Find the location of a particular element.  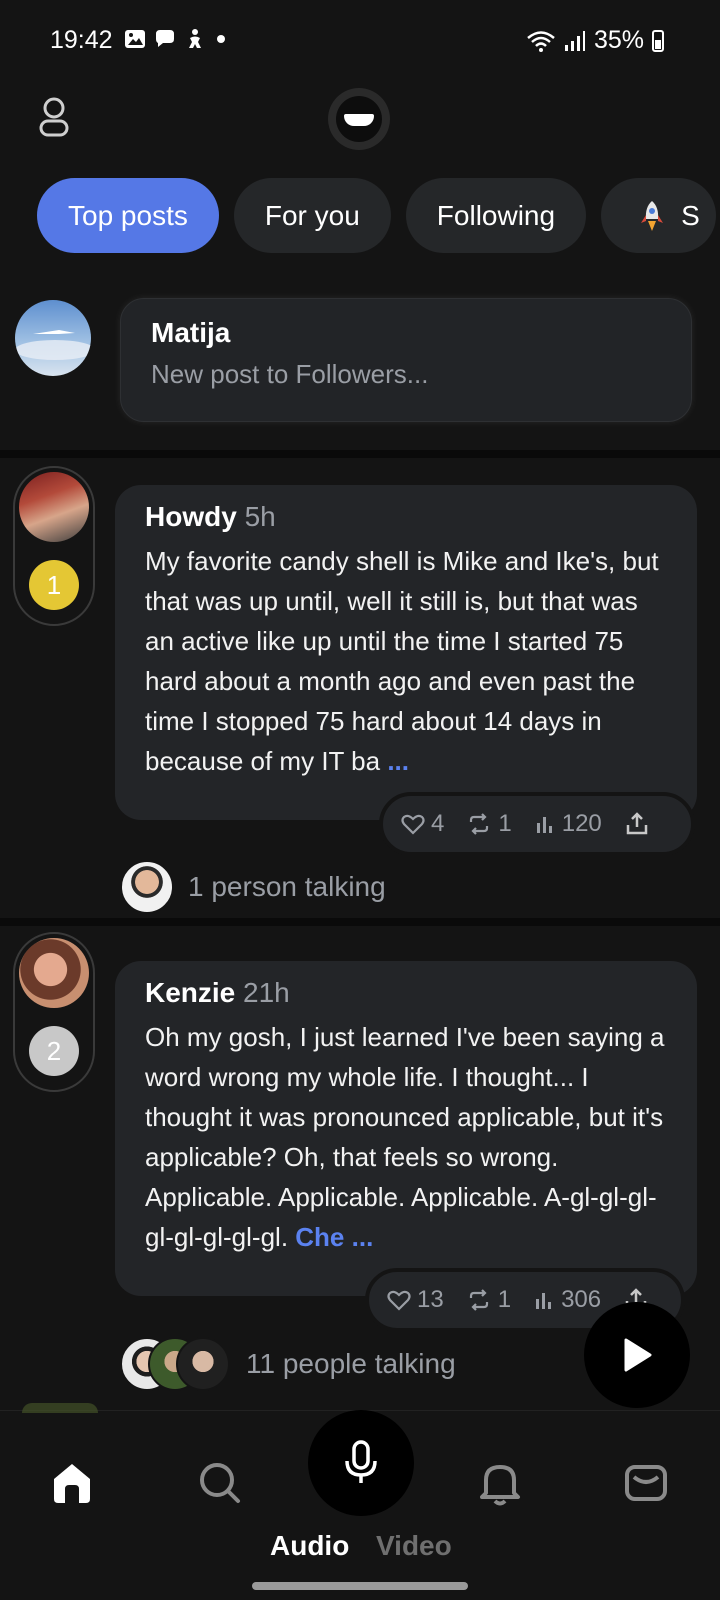

dot-icon is located at coordinates (221, 39).